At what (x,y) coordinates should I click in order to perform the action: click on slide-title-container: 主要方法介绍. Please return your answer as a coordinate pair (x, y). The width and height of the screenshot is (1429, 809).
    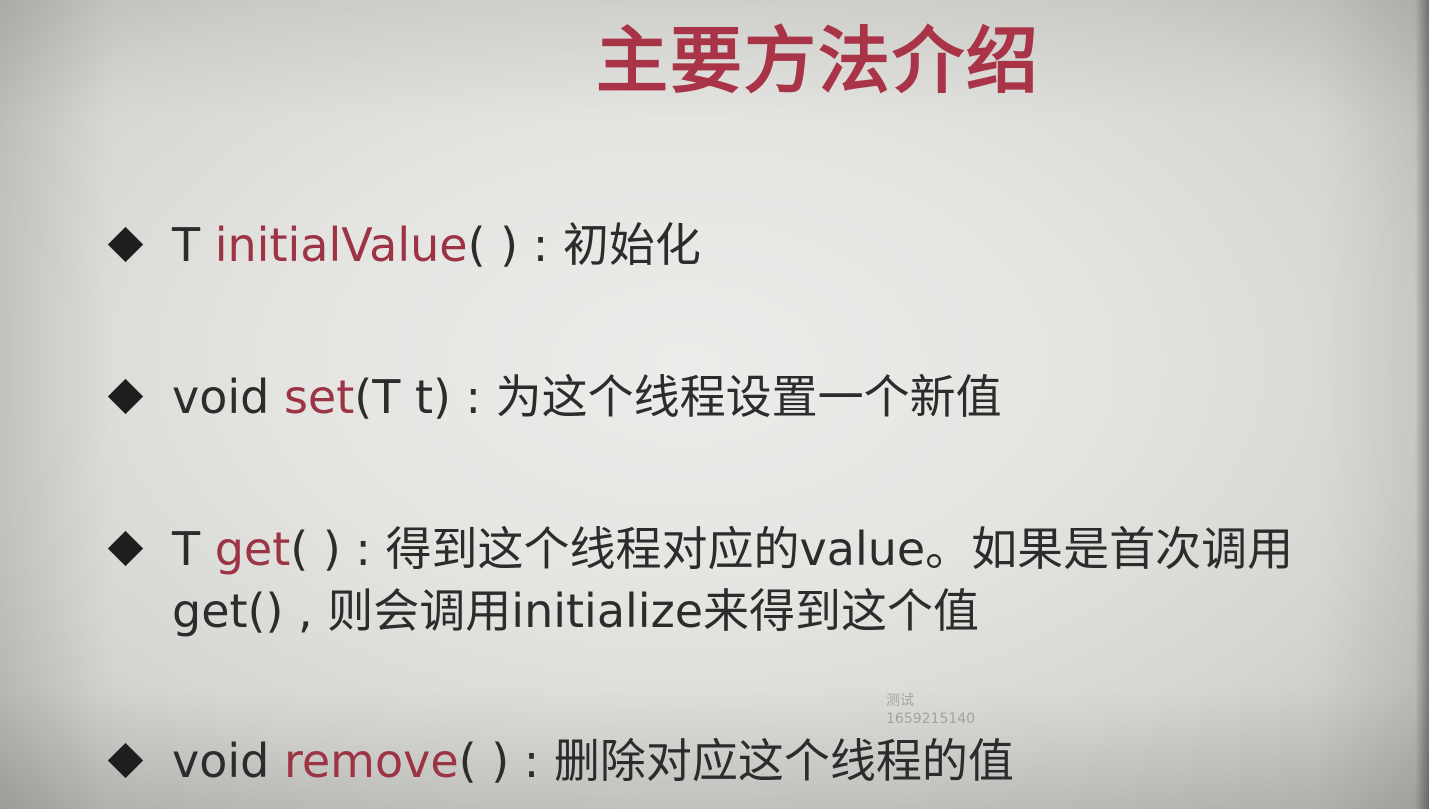
    Looking at the image, I should click on (836, 61).